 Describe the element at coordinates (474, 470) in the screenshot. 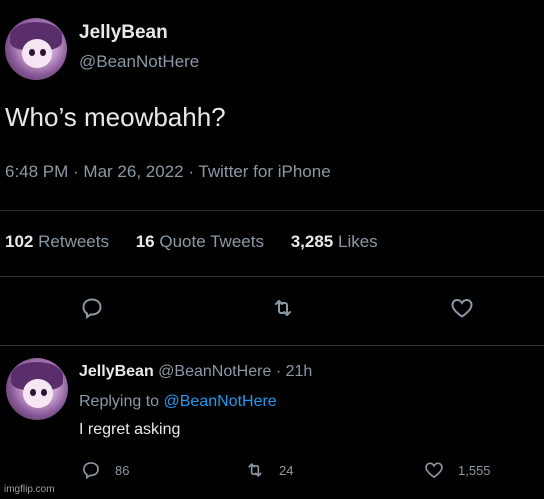

I see `like-count: 1,555` at that location.